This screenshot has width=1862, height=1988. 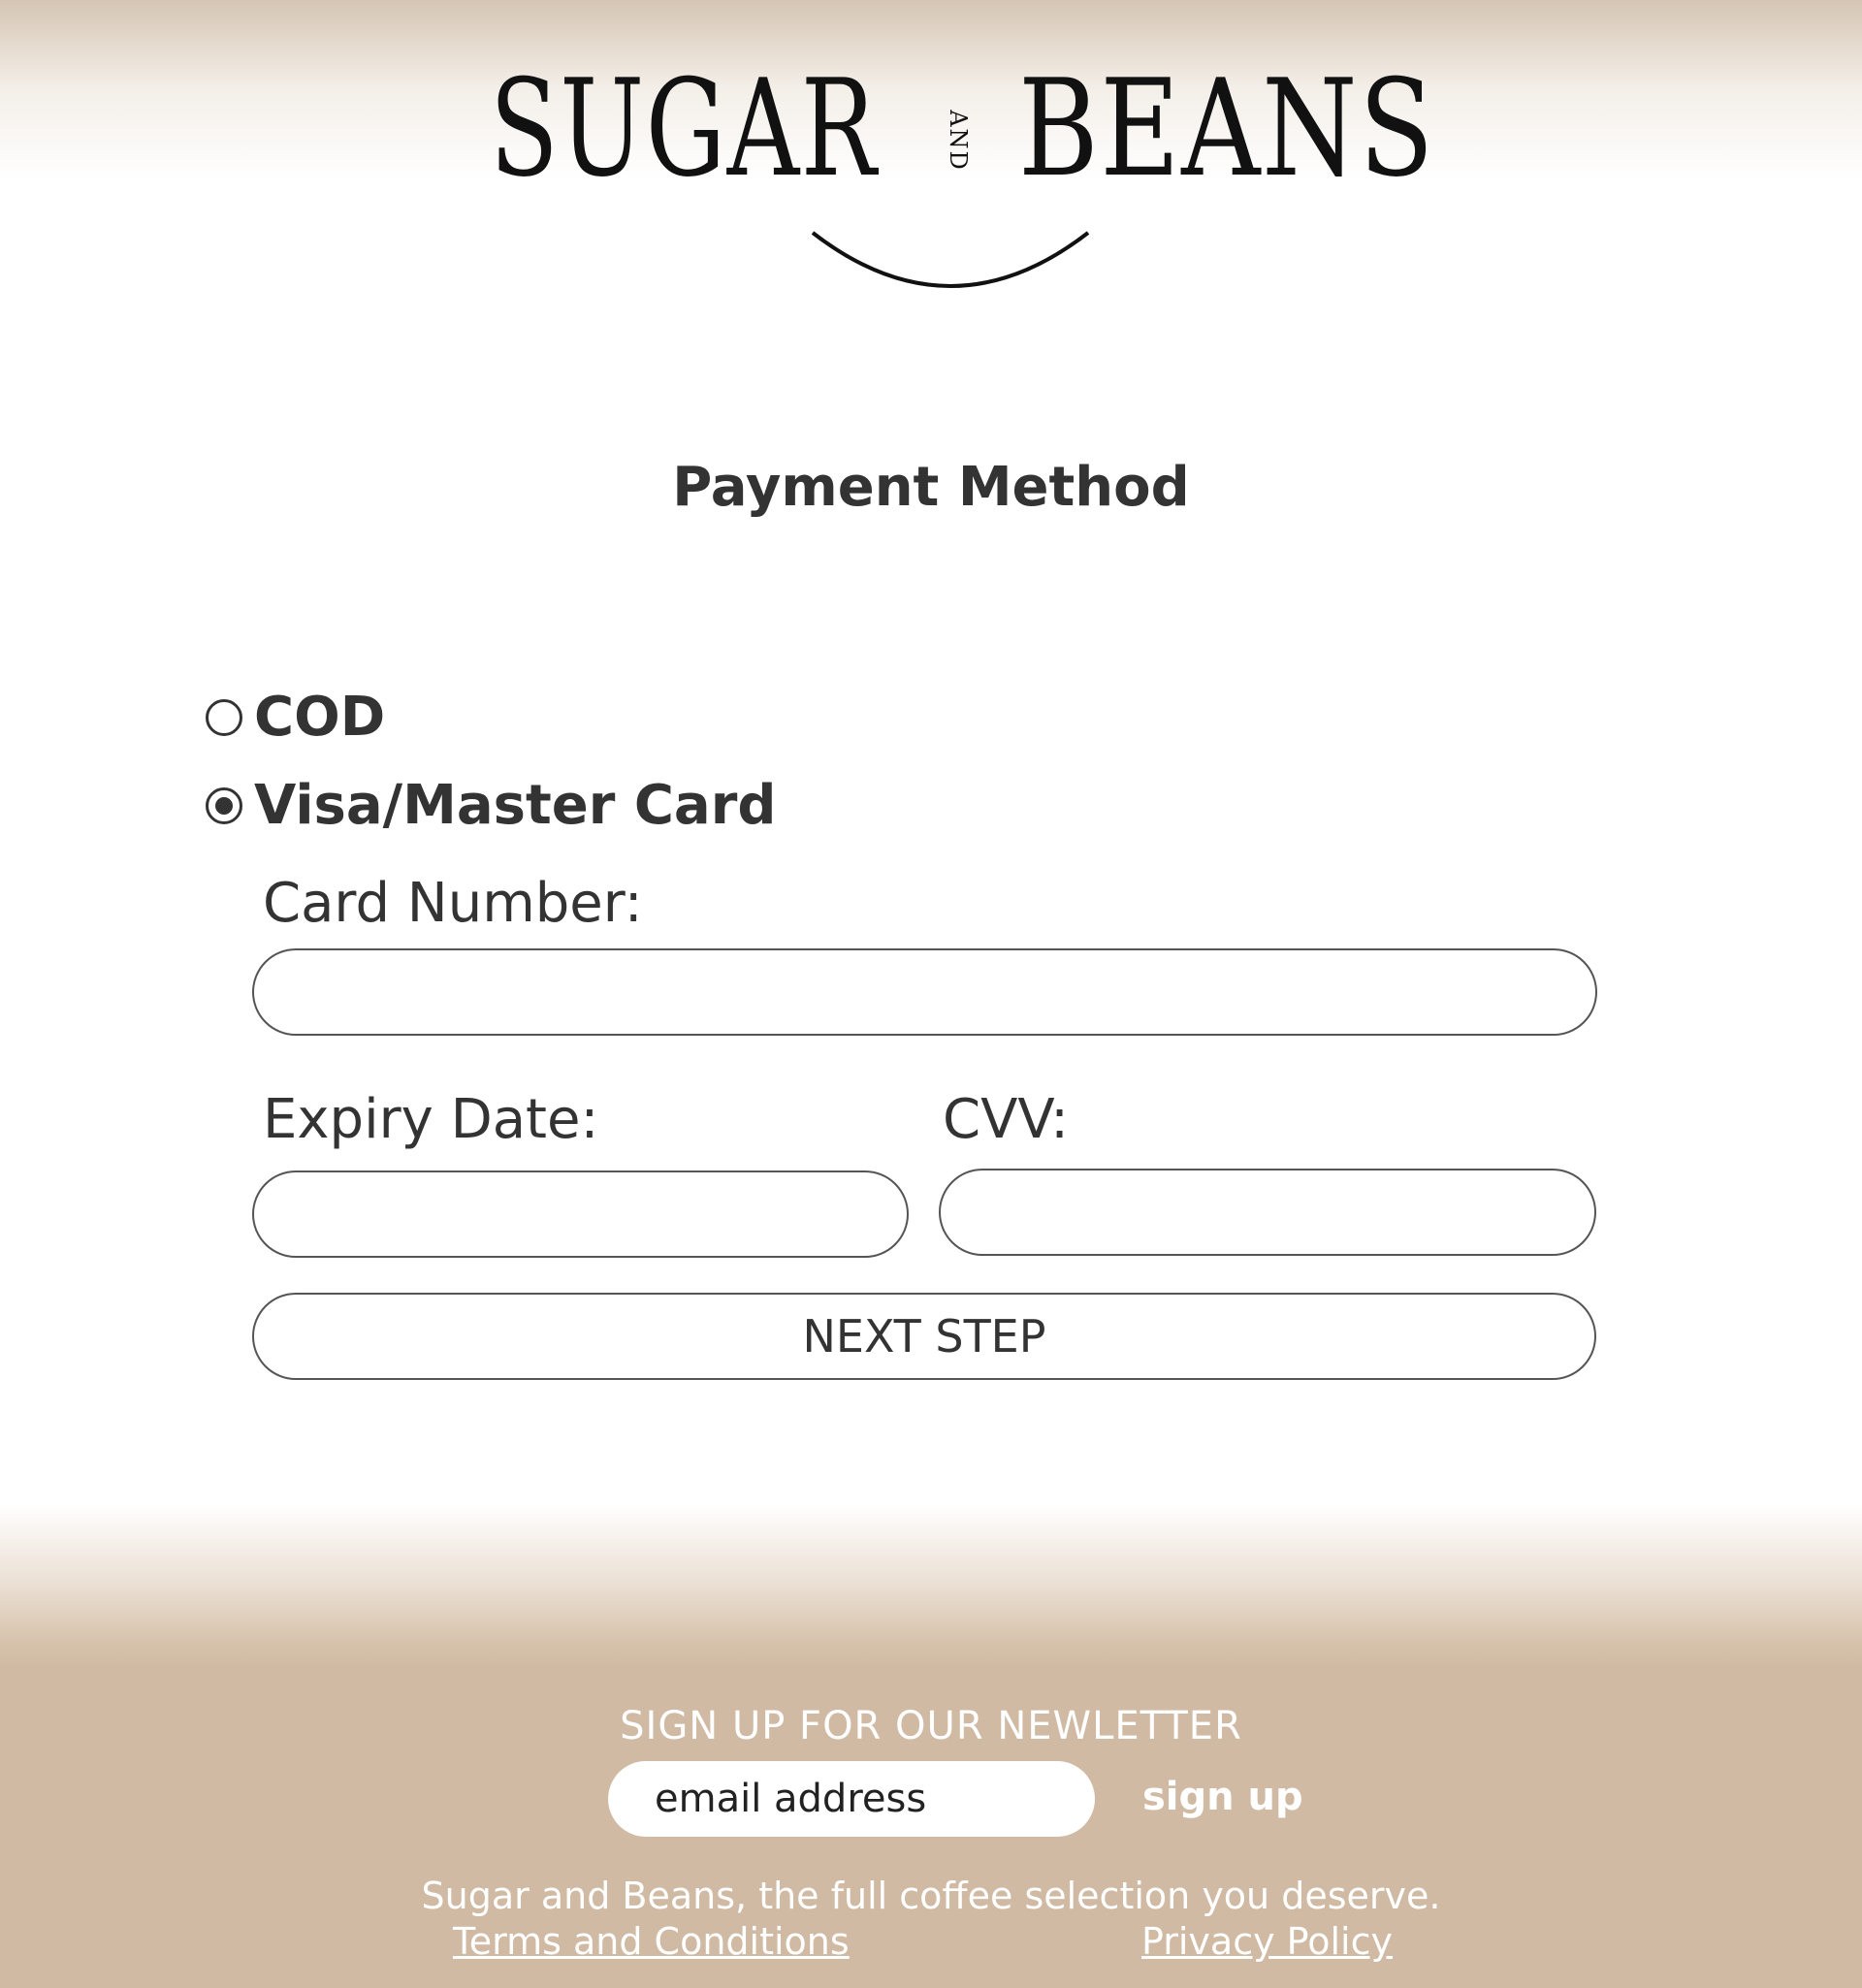 I want to click on newsletter-email-input, so click(x=852, y=1799).